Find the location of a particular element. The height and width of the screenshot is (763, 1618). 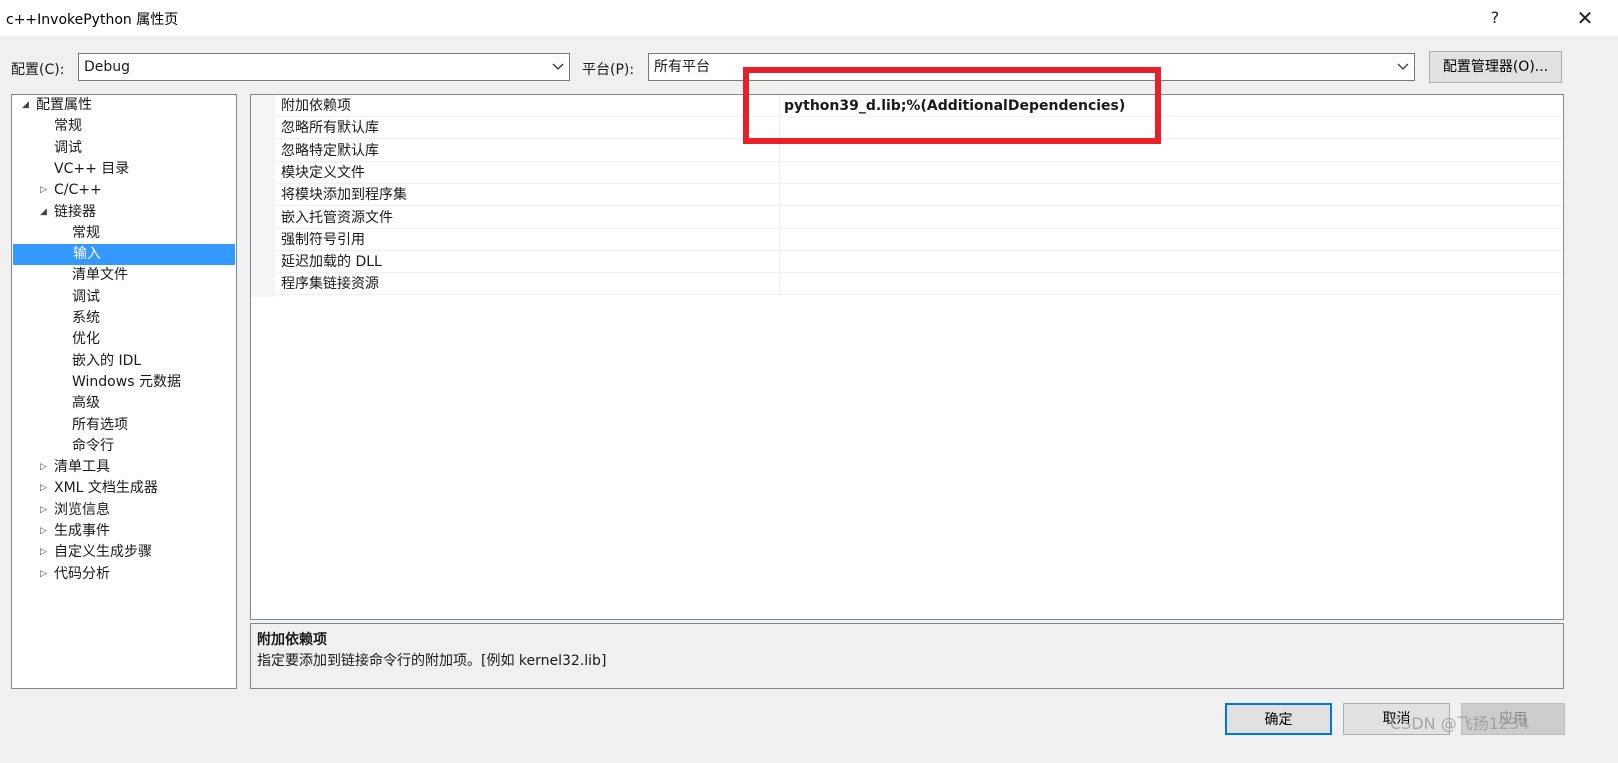

close-button: ✕ is located at coordinates (1585, 18).